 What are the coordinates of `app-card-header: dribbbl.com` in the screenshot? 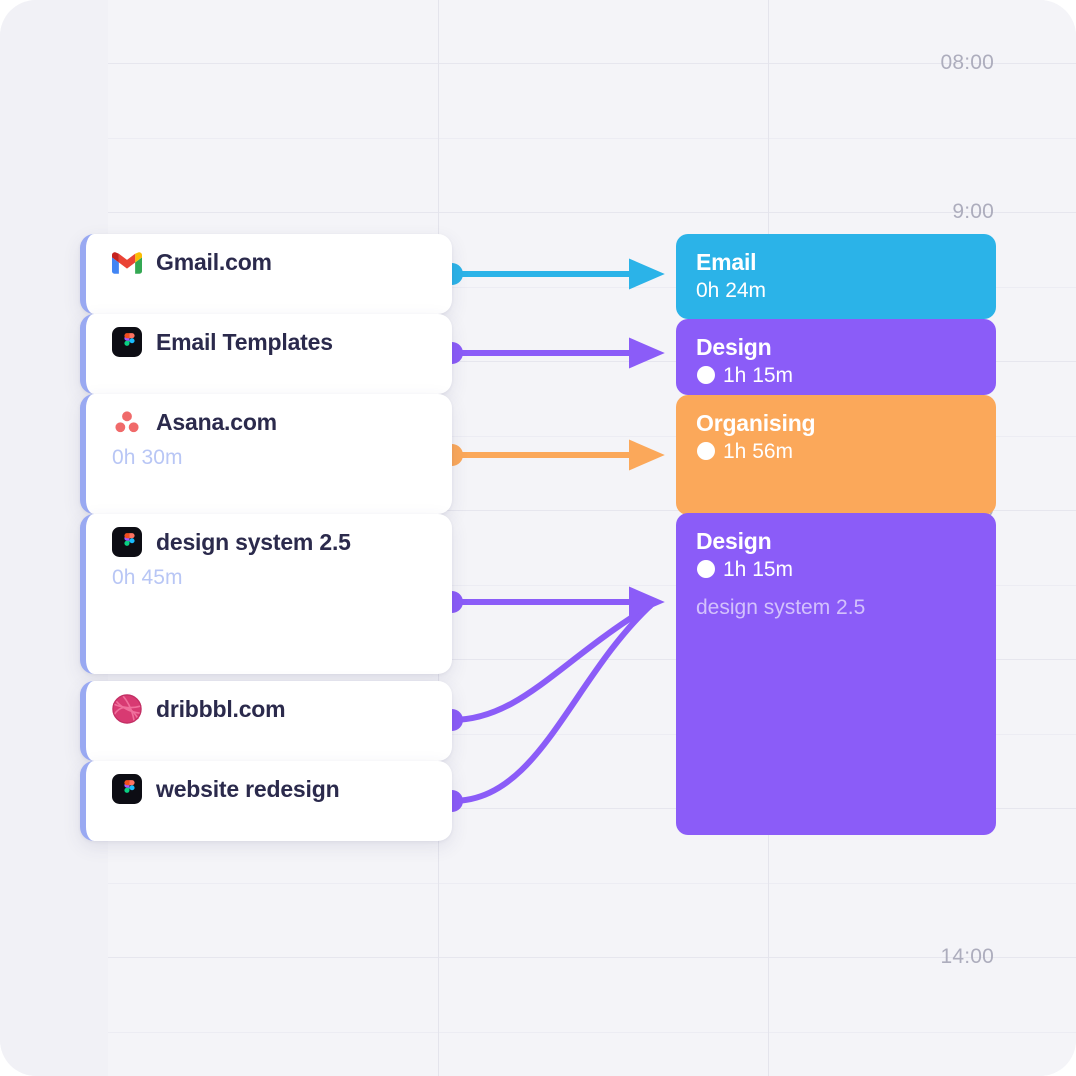 It's located at (269, 709).